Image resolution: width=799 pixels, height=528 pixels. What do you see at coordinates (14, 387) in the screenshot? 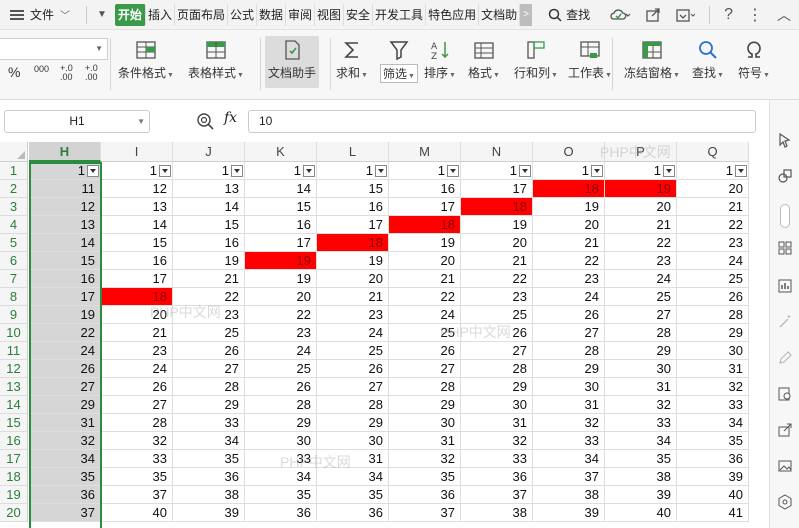
I see `row-header: 13` at bounding box center [14, 387].